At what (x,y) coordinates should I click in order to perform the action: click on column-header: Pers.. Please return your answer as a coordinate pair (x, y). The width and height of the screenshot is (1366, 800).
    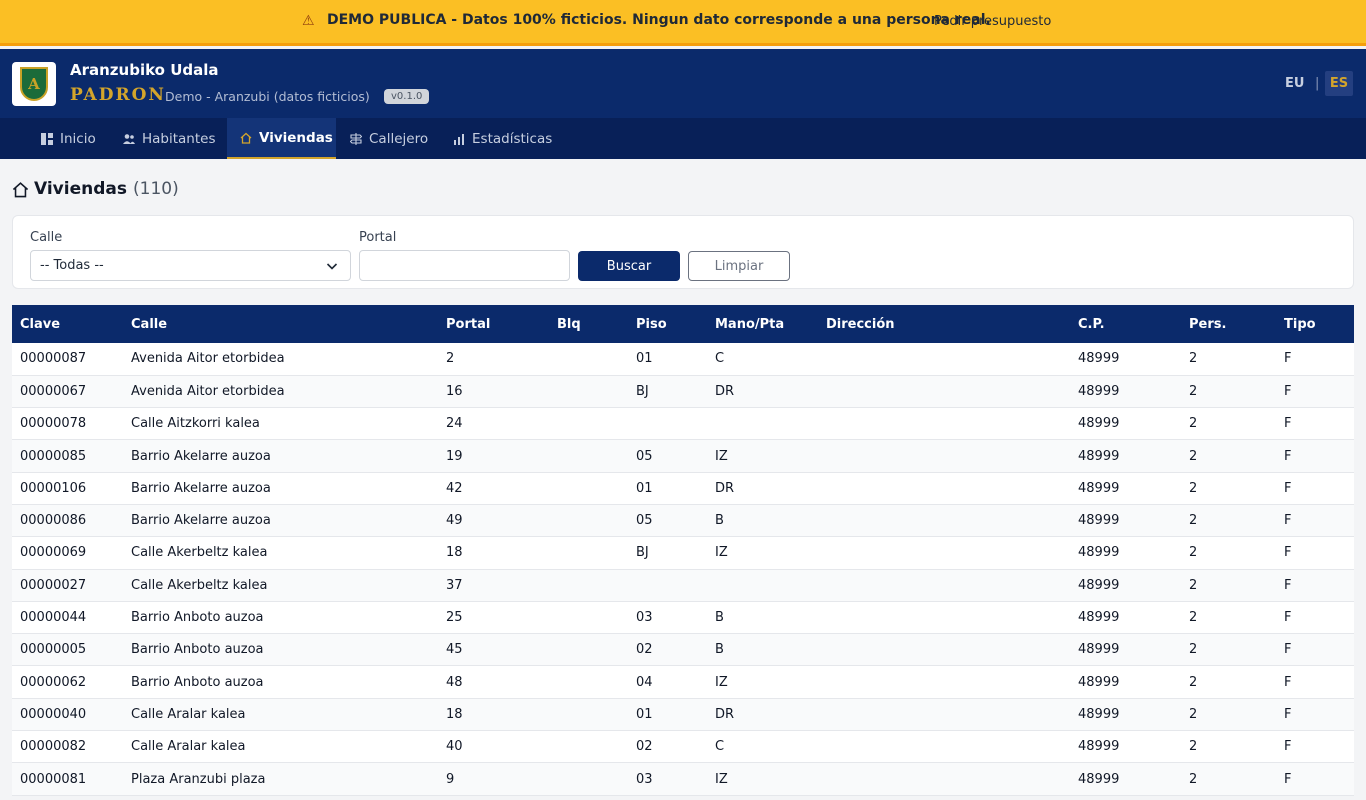
    Looking at the image, I should click on (1228, 324).